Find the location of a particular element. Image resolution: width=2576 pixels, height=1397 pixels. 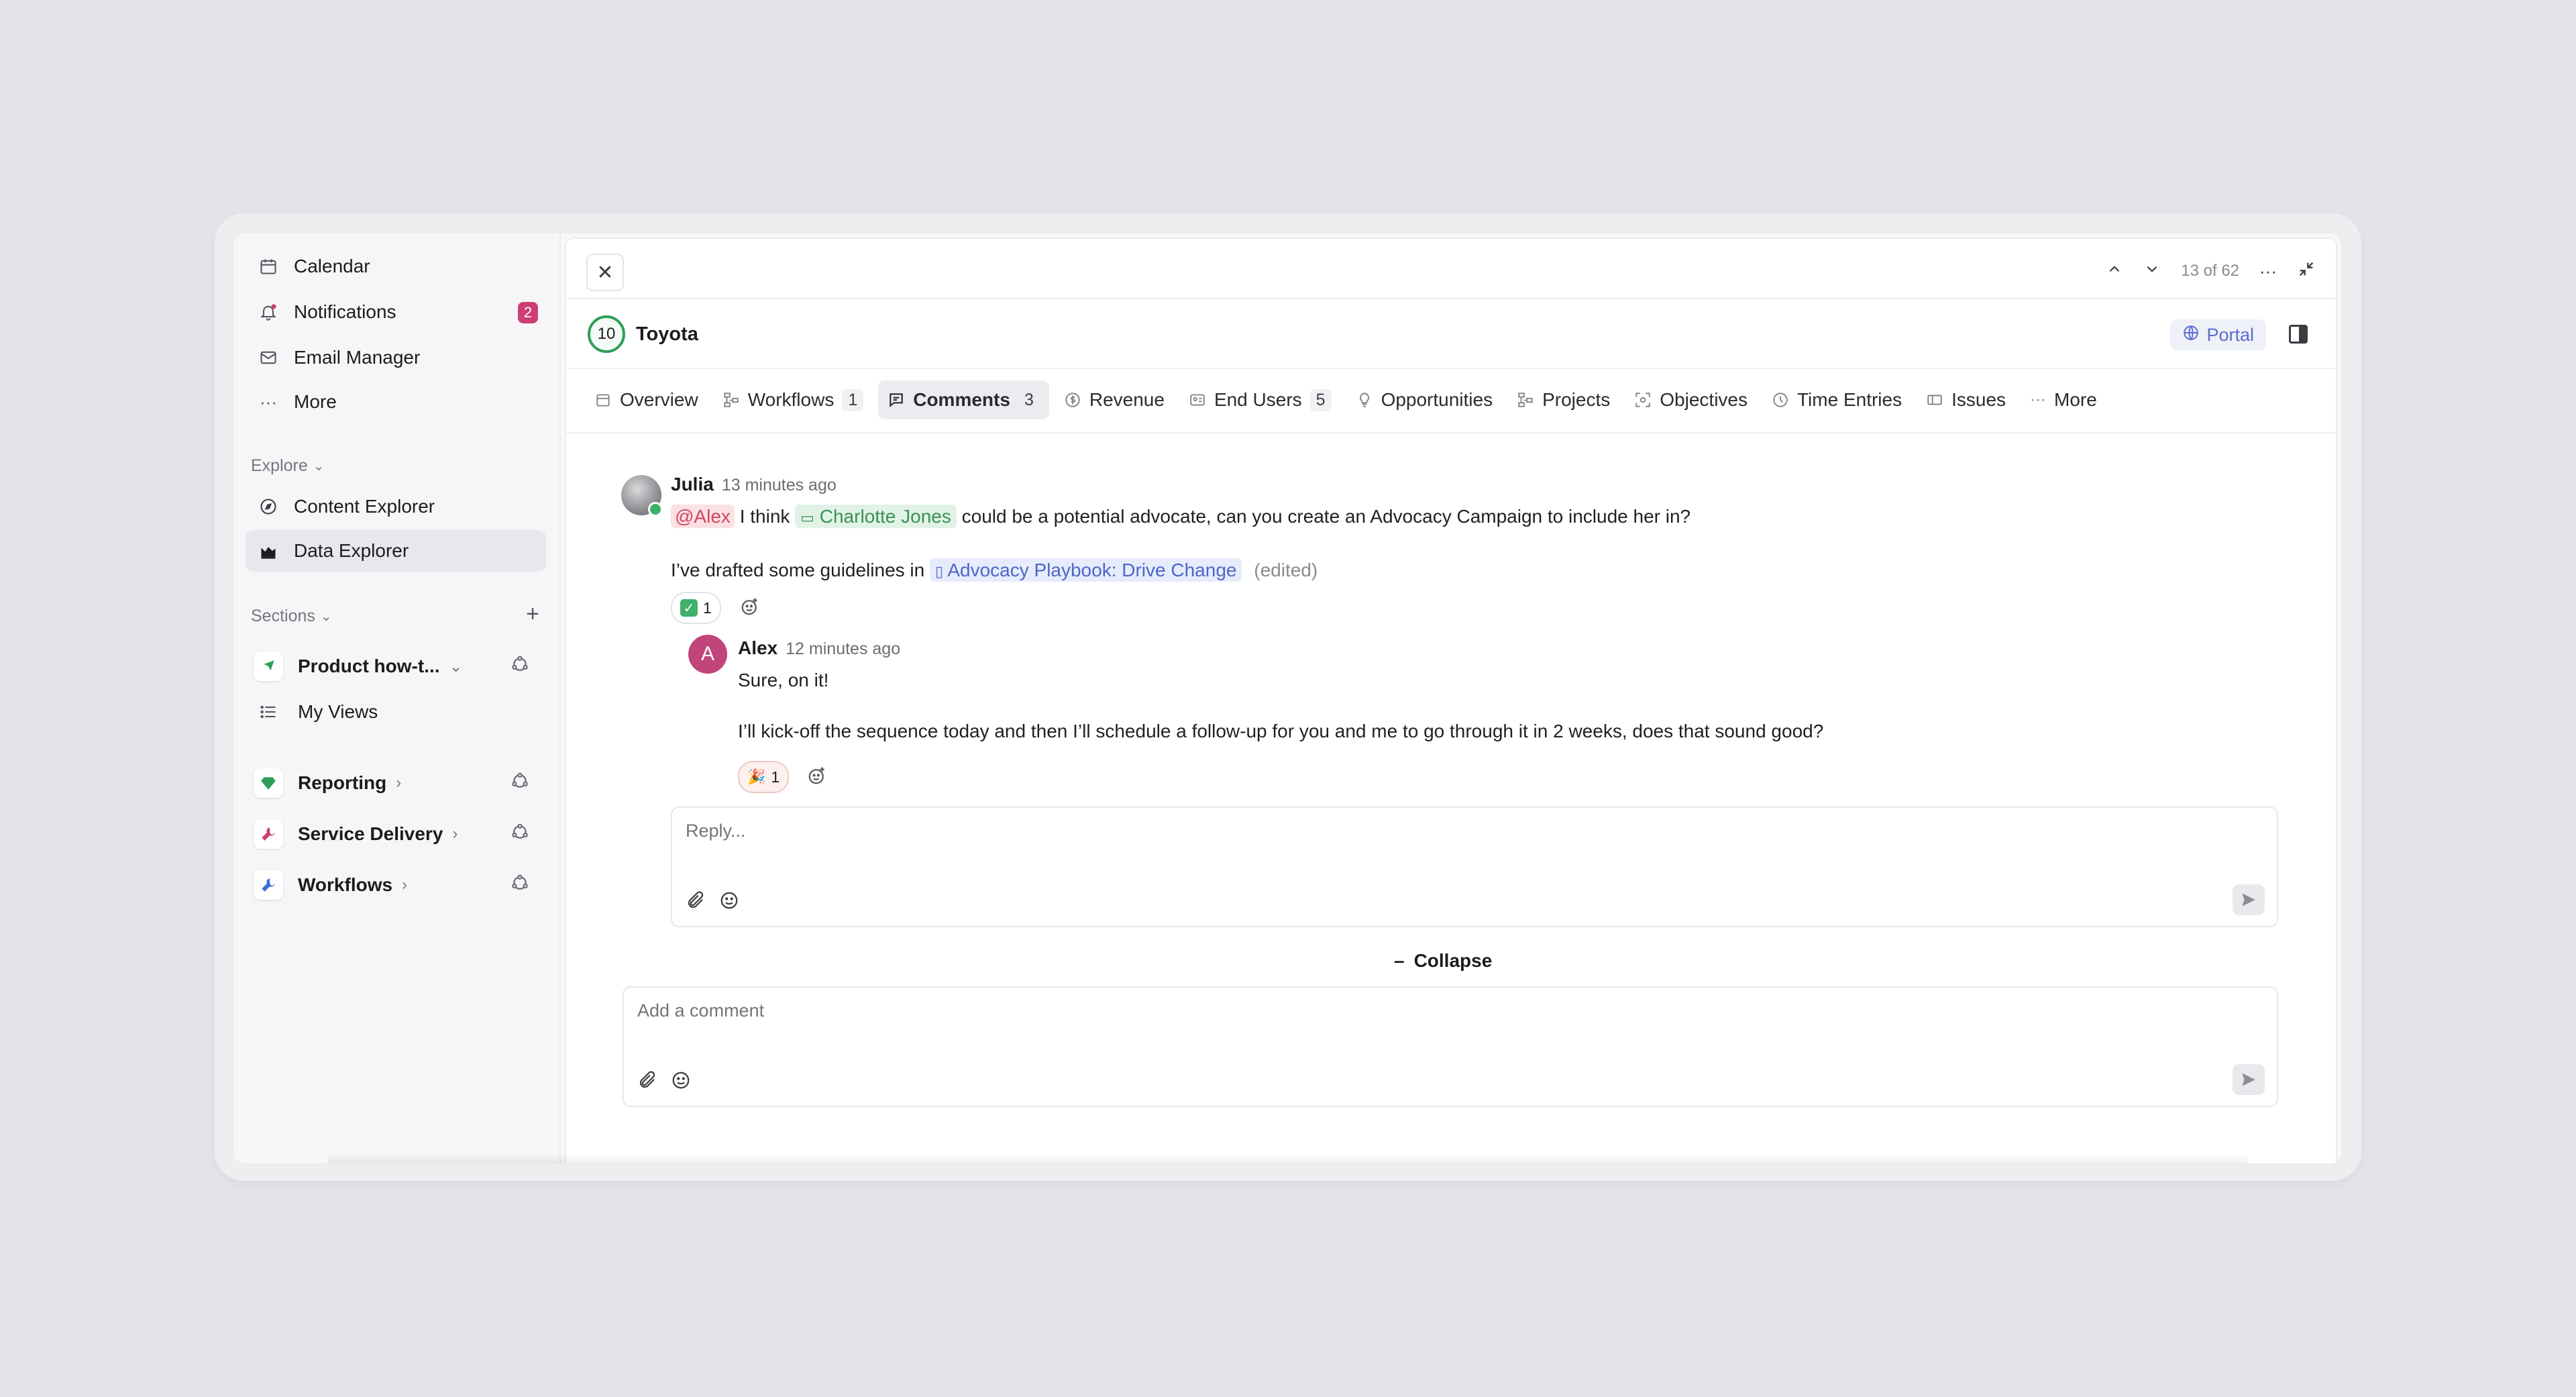

avatar is located at coordinates (642, 496).